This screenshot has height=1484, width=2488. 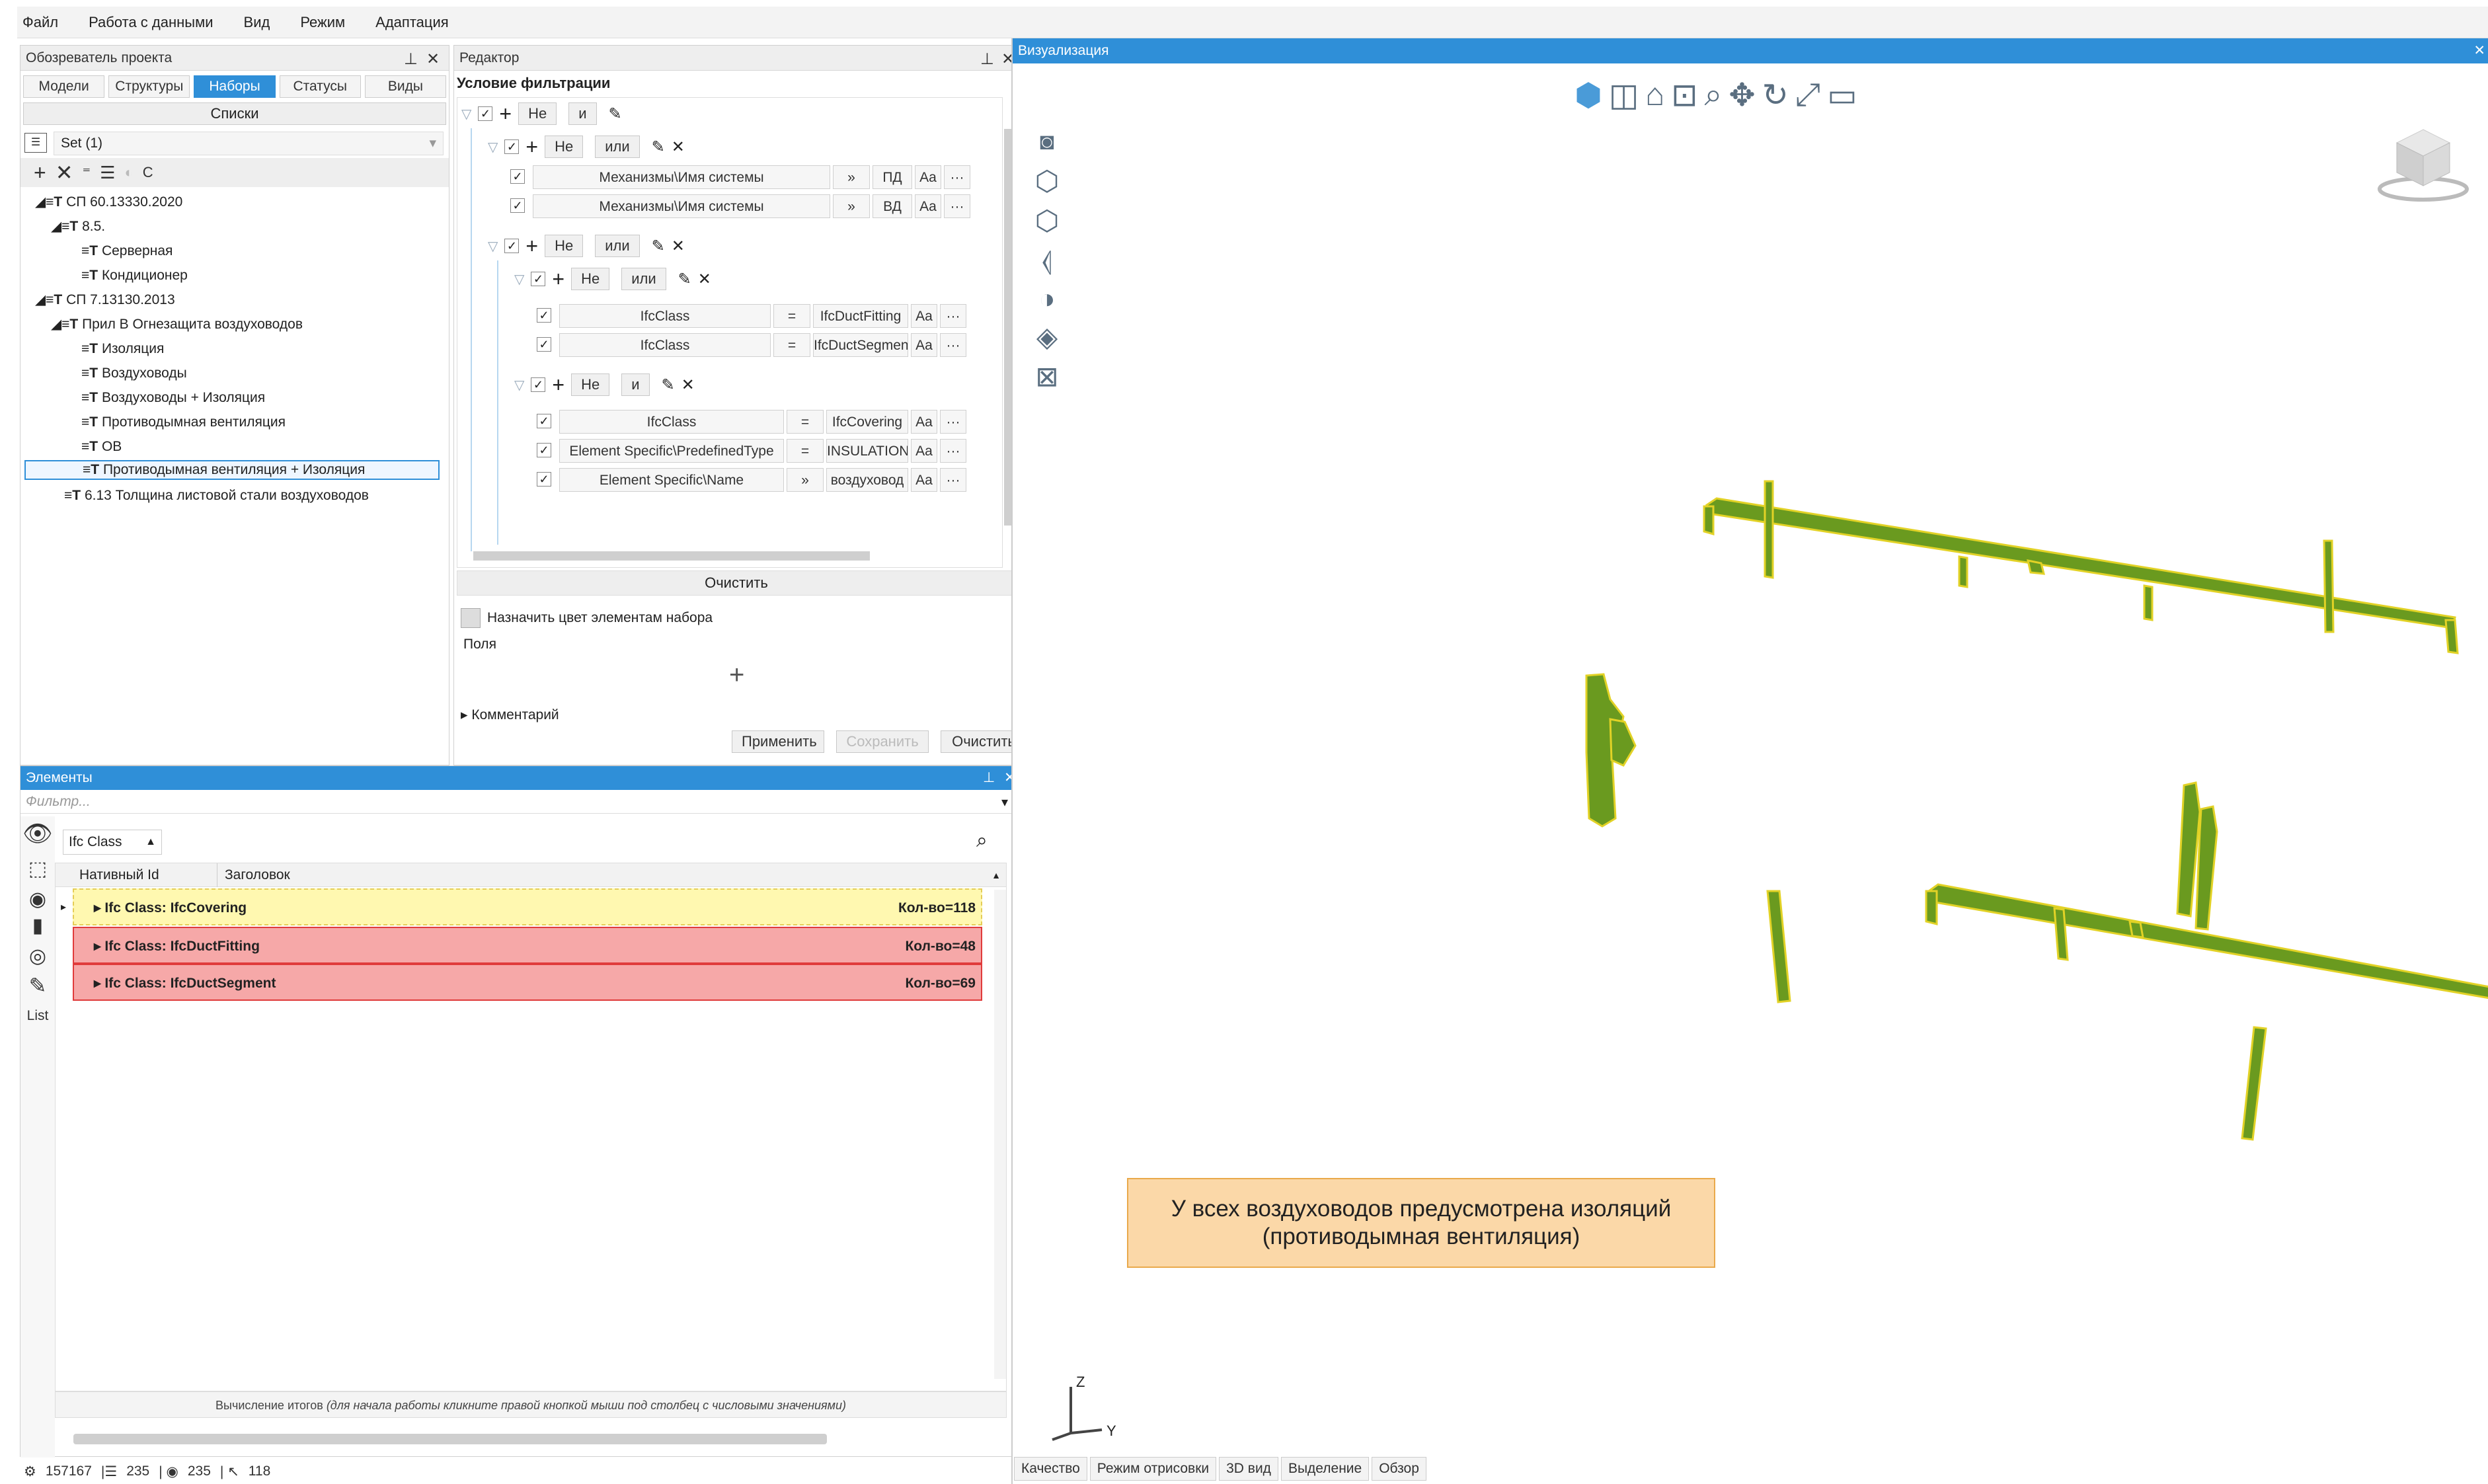 What do you see at coordinates (892, 206) in the screenshot?
I see `value-cell: ВД` at bounding box center [892, 206].